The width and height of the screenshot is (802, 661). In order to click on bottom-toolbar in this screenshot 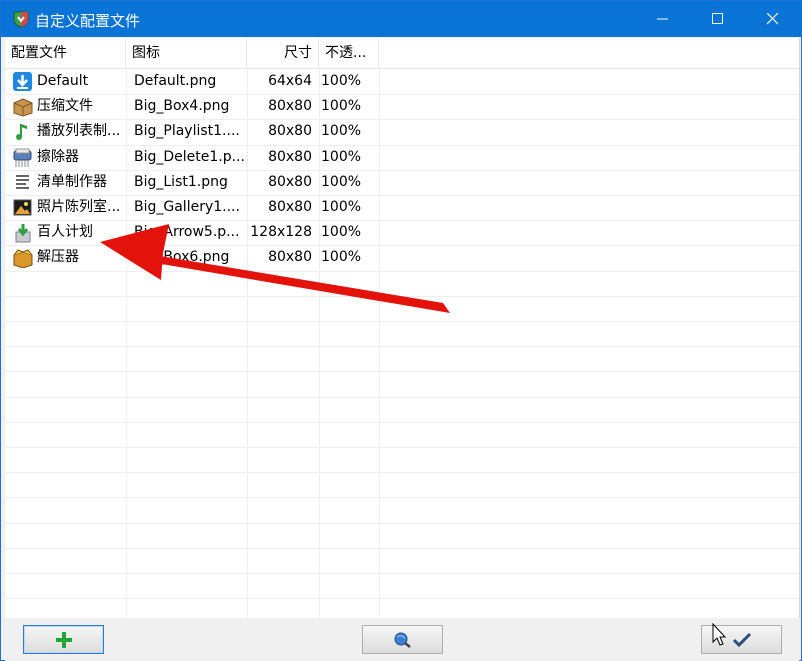, I will do `click(402, 639)`.